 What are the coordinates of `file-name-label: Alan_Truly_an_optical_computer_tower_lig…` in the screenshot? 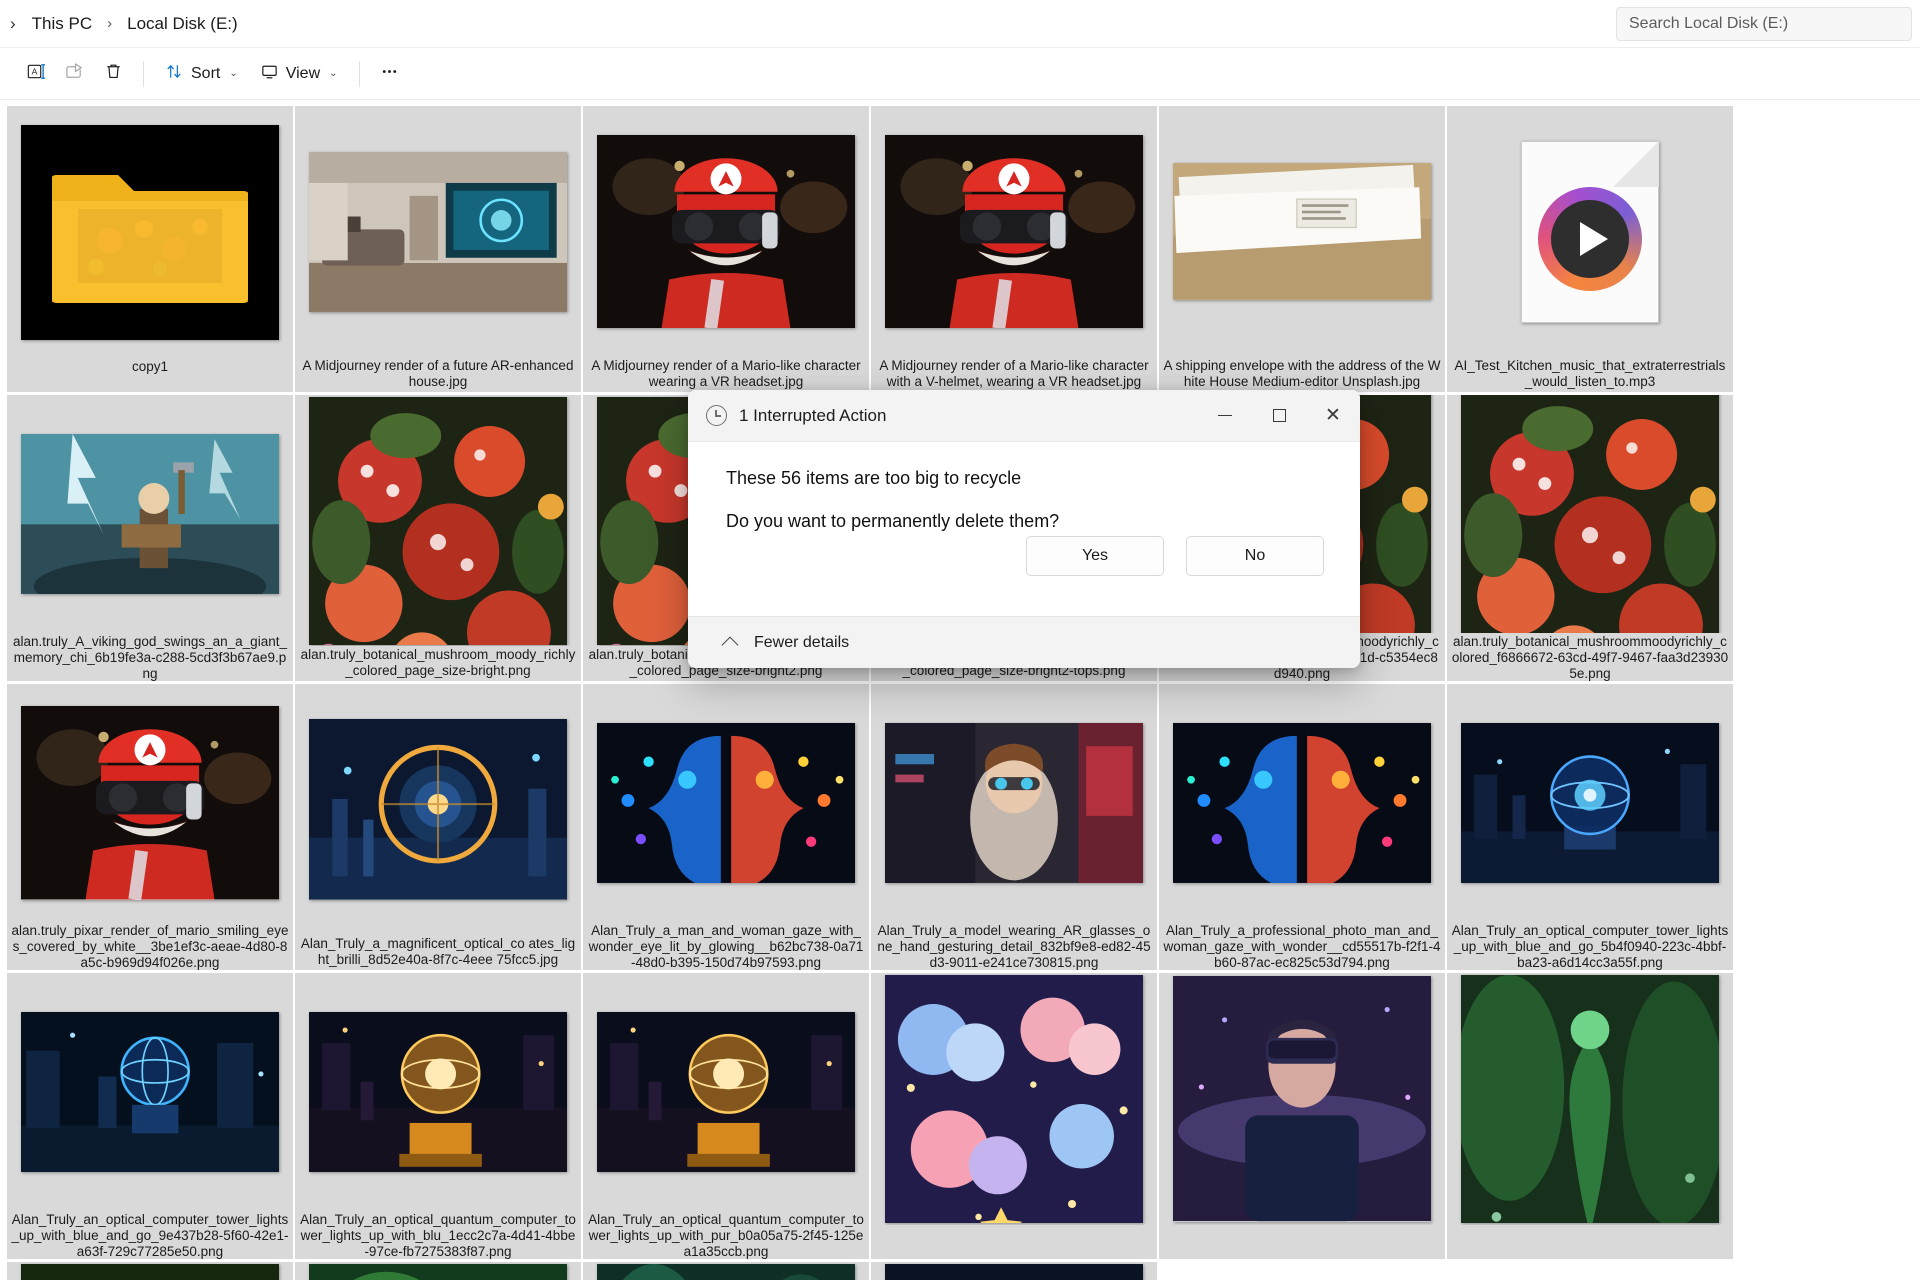 It's located at (1590, 946).